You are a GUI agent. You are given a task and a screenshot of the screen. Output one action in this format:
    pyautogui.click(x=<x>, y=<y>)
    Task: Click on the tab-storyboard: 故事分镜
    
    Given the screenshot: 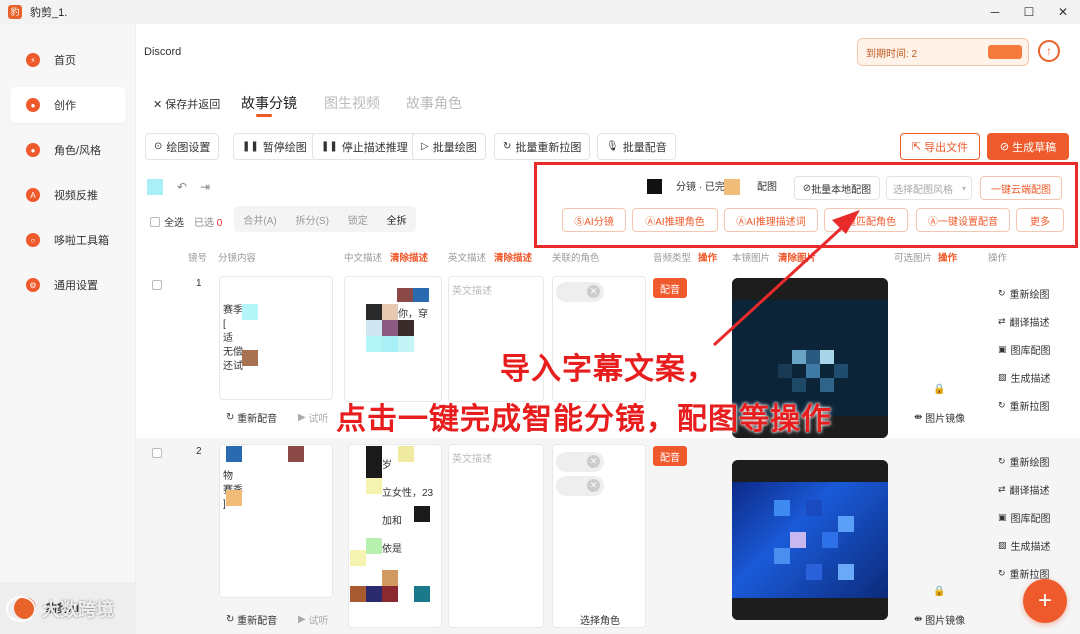 What is the action you would take?
    pyautogui.click(x=269, y=103)
    